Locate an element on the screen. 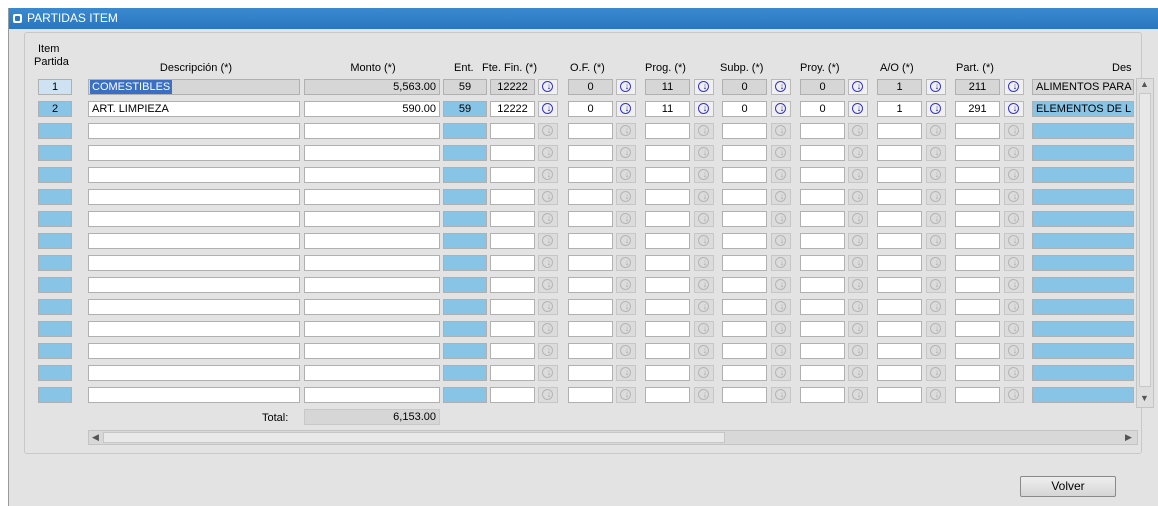 This screenshot has width=1158, height=506. monto-field: 5,563.00 is located at coordinates (372, 87).